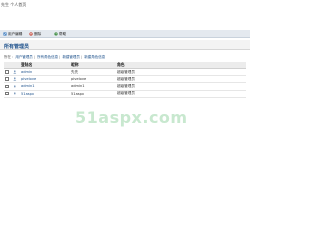 Image resolution: width=320 pixels, height=240 pixels. Describe the element at coordinates (28, 79) in the screenshot. I see `login-link: pivelove` at that location.